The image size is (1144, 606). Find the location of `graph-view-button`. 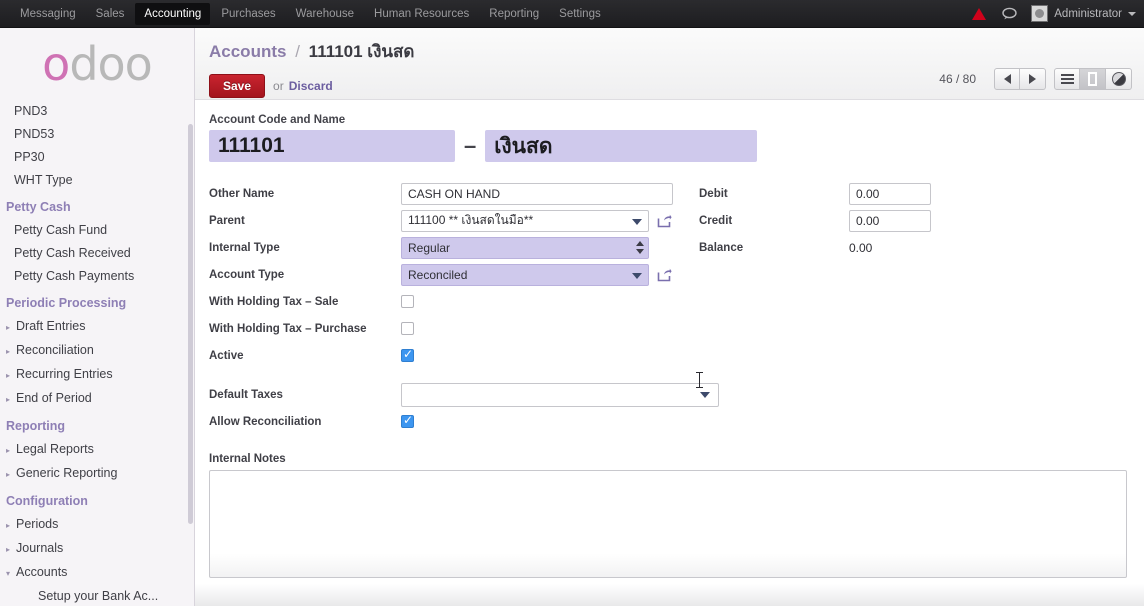

graph-view-button is located at coordinates (1119, 79).